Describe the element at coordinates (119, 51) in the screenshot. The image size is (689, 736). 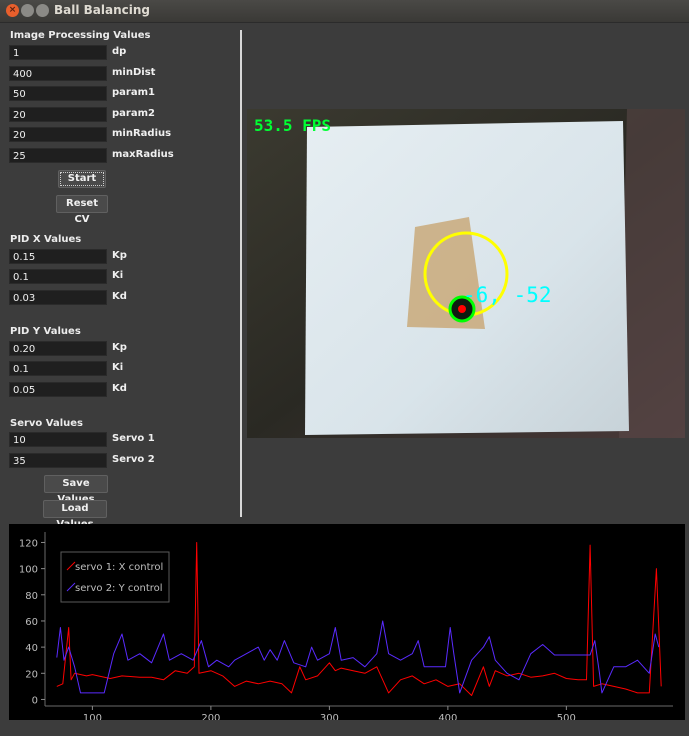
I see `dp-label: dp` at that location.